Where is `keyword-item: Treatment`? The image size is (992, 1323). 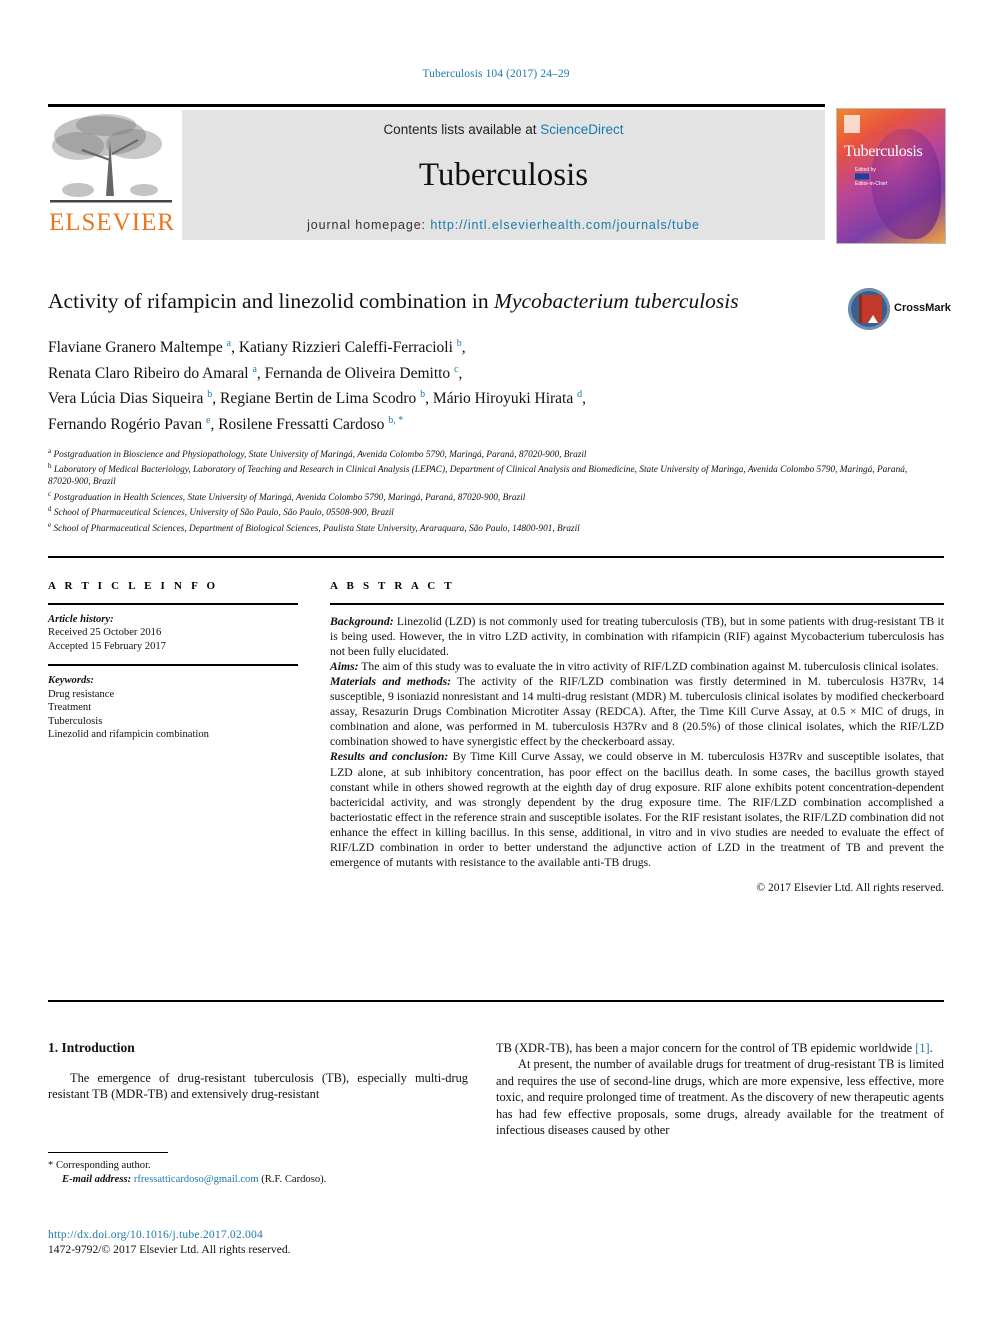 keyword-item: Treatment is located at coordinates (70, 708).